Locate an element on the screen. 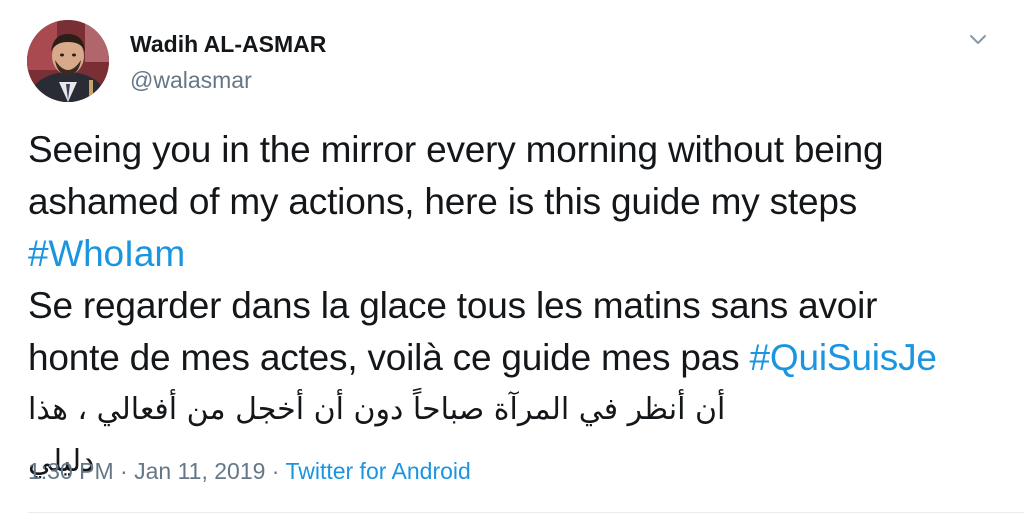 The height and width of the screenshot is (520, 1024). author-info: Wadih AL-ASMAR @walasmar is located at coordinates (228, 62).